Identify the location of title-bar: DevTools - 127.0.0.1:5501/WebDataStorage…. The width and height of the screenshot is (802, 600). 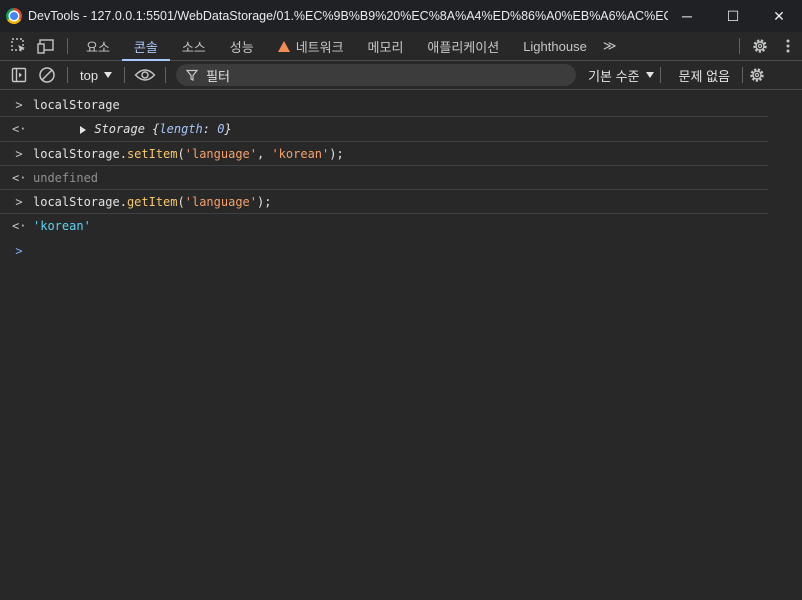
(401, 16).